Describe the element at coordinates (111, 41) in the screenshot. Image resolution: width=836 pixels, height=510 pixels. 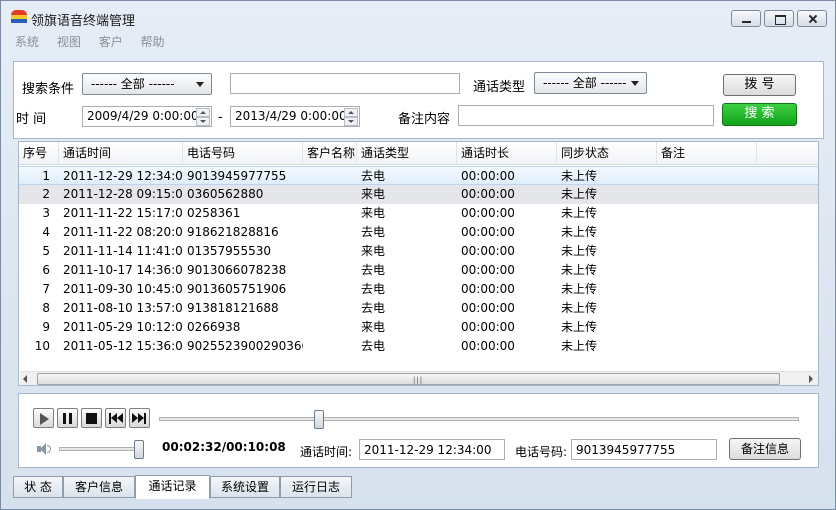
I see `menu-customer: 客户` at that location.